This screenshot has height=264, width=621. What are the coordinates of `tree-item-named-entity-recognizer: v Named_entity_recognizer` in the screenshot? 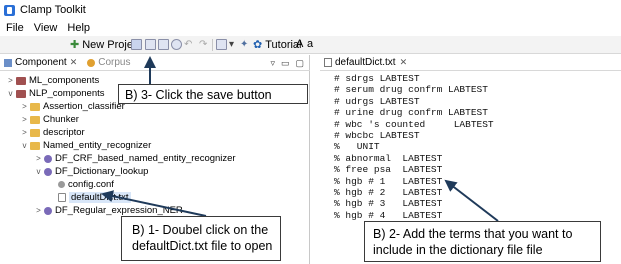 It's located at (86, 145).